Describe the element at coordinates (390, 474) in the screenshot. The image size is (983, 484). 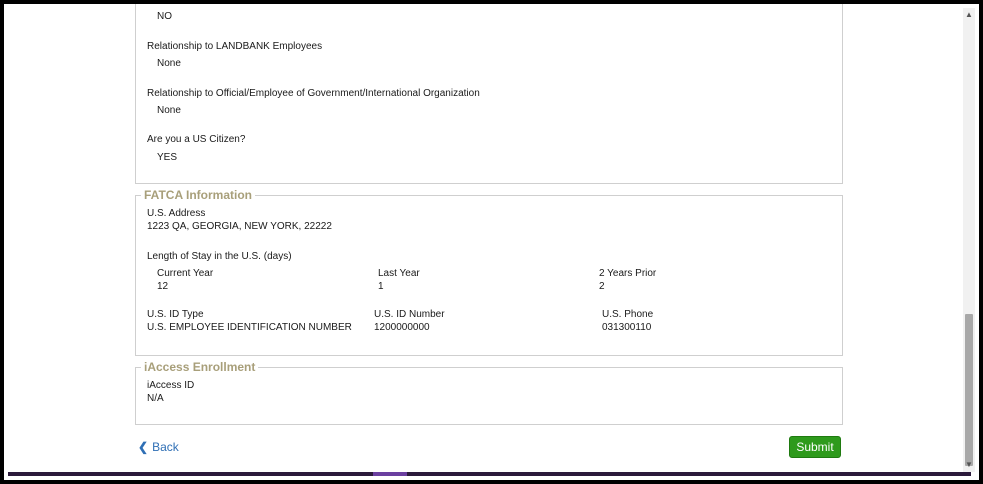
I see `taskbar-accent` at that location.